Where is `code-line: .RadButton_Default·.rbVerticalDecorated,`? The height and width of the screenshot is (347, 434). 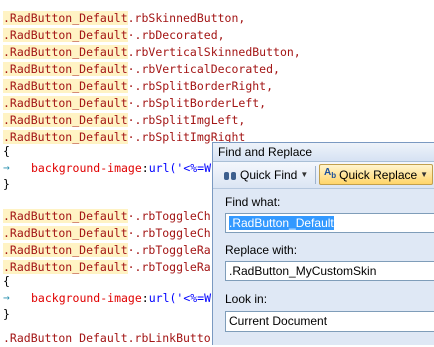 code-line: .RadButton_Default·.rbVerticalDecorated, is located at coordinates (141, 69).